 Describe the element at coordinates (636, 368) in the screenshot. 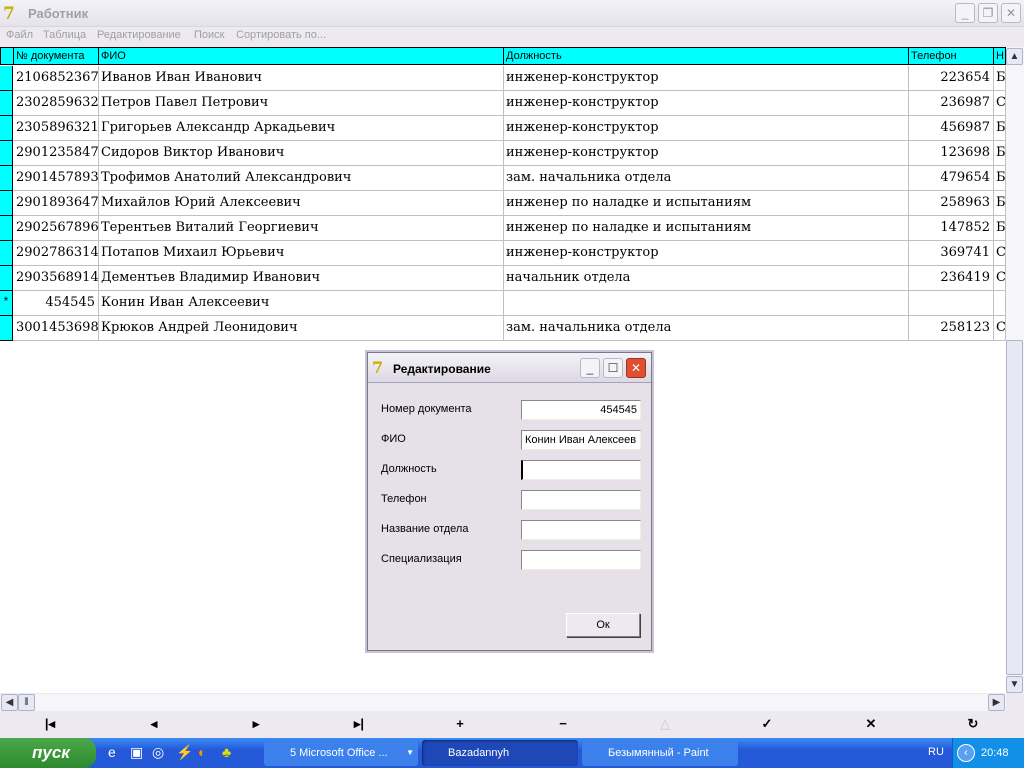

I see `dialog-close-button: ✕` at that location.